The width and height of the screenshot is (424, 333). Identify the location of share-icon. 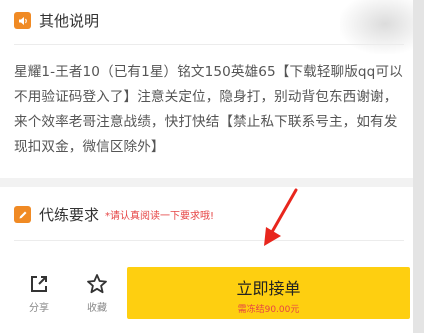
(39, 284).